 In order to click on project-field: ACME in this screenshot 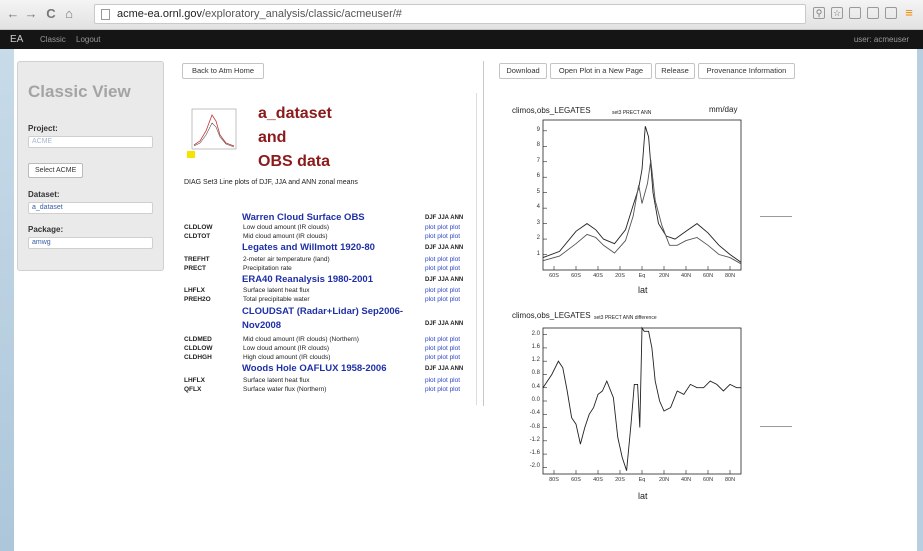, I will do `click(90, 142)`.